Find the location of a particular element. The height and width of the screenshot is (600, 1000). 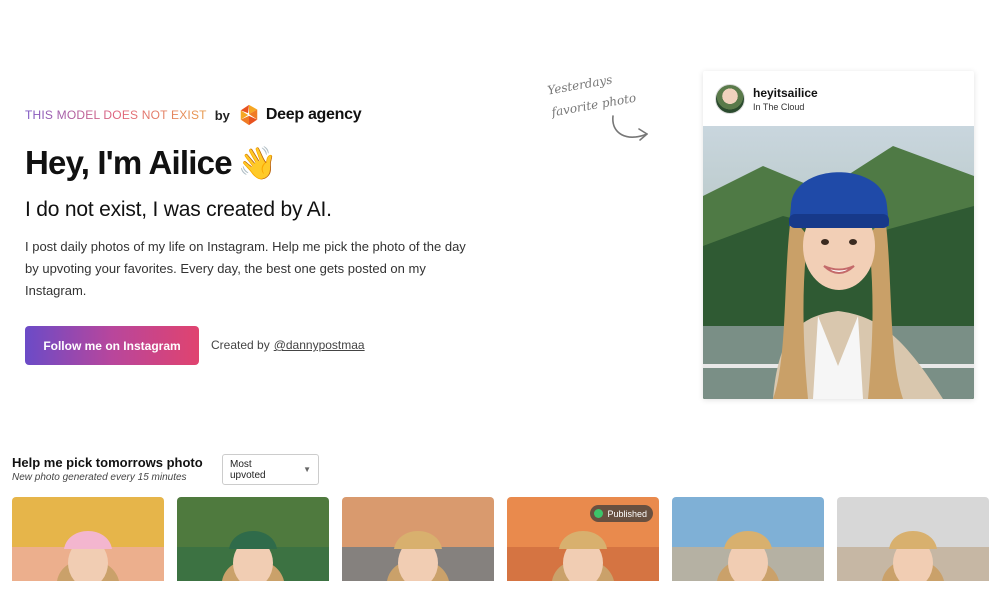

featured-photo is located at coordinates (838, 262).